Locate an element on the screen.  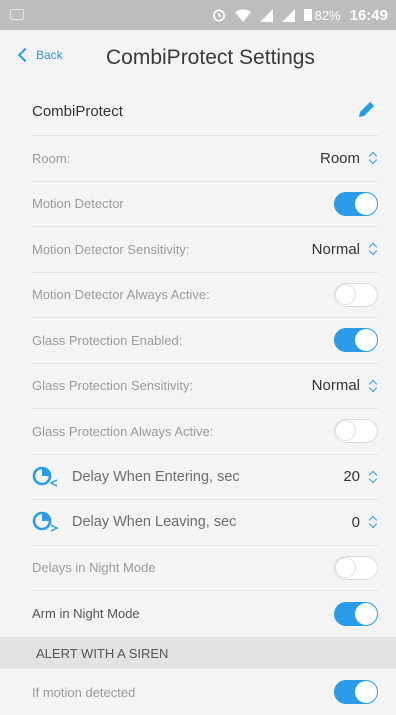
page-title: CombiProtect Settings is located at coordinates (210, 57).